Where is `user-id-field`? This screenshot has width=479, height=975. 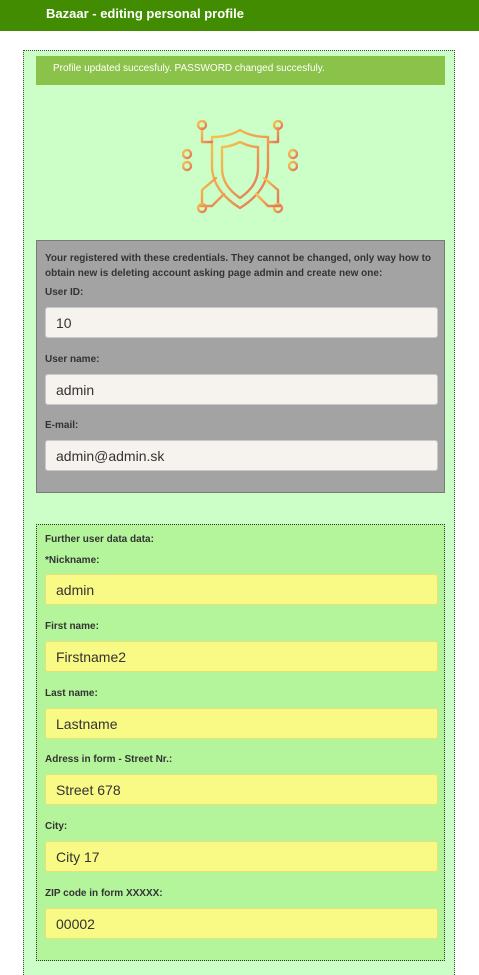
user-id-field is located at coordinates (241, 322).